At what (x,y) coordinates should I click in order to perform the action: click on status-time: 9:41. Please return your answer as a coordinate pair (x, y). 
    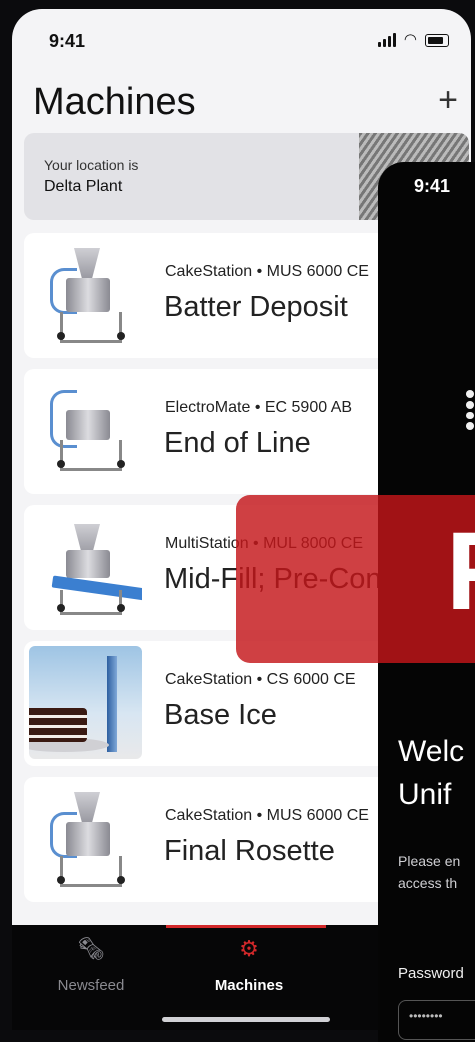
    Looking at the image, I should click on (67, 41).